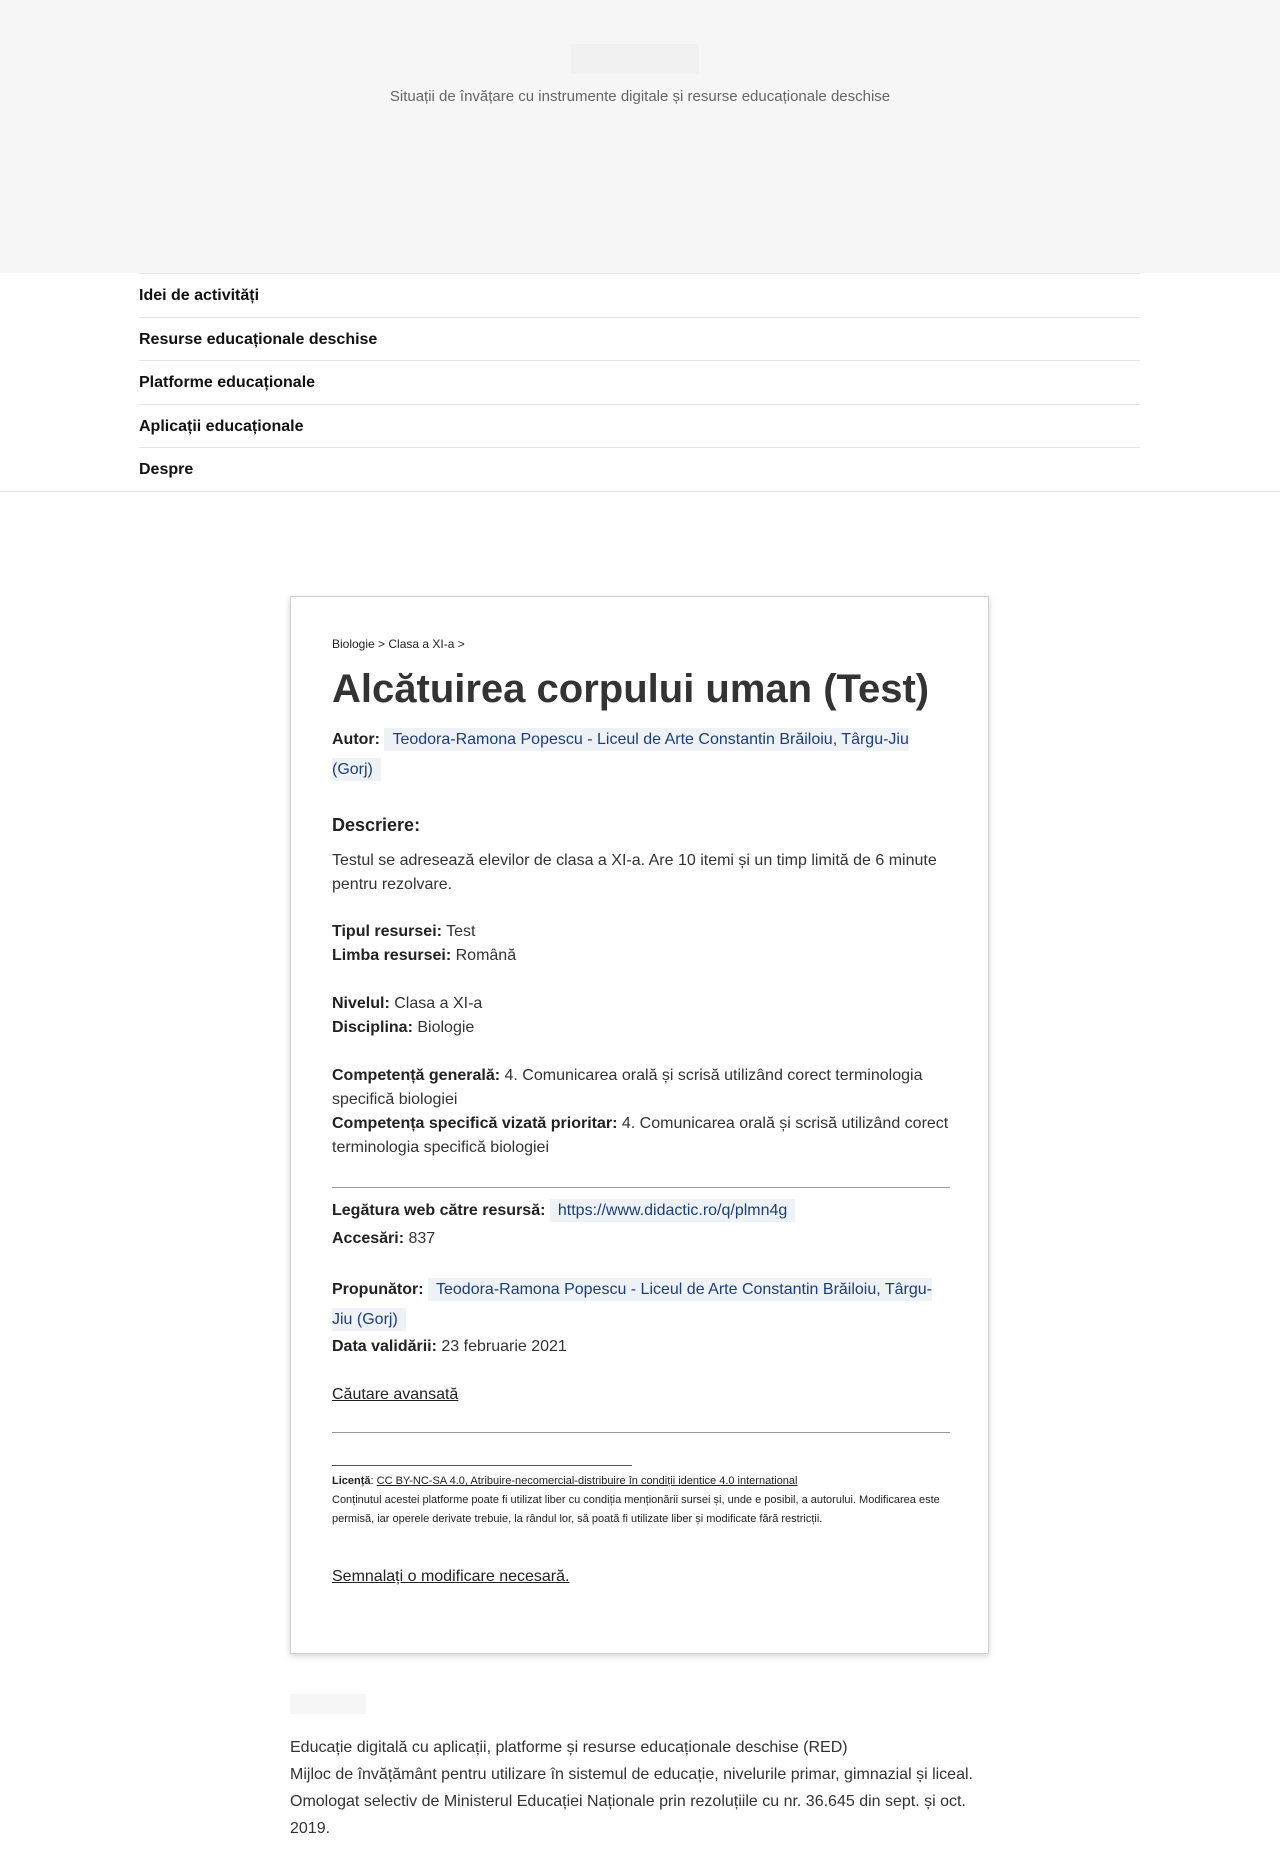  I want to click on breadcrumb: Biologie > Clasa a XI-a >, so click(398, 644).